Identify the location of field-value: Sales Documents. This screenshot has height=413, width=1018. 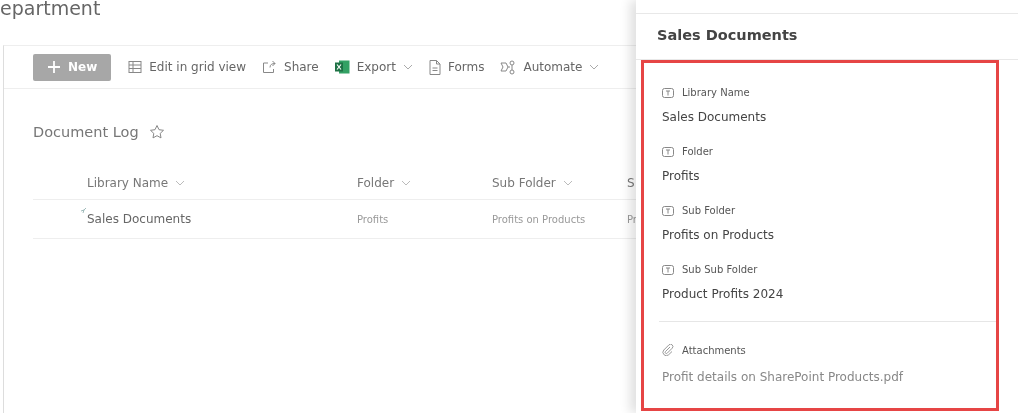
(715, 117).